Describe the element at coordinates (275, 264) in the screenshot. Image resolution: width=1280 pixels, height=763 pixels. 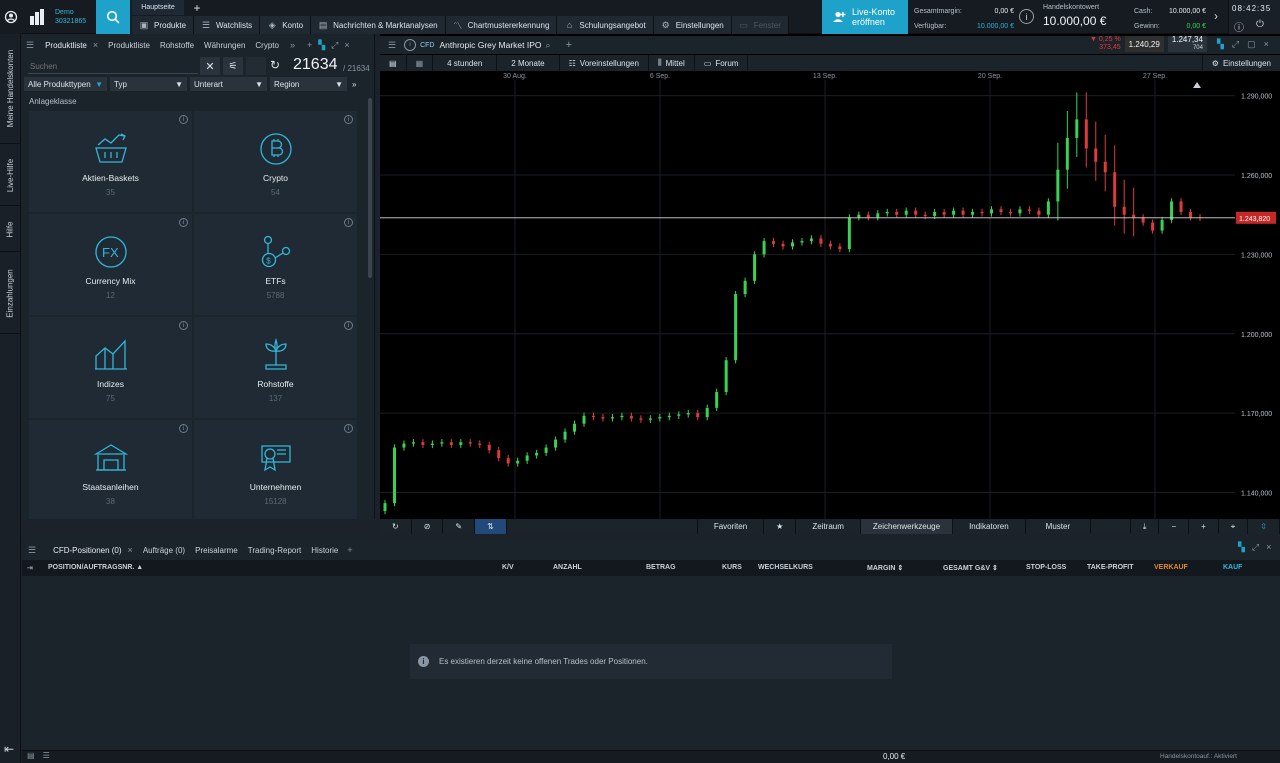
I see `category-card-etfs: i $ ETFs 5788` at that location.